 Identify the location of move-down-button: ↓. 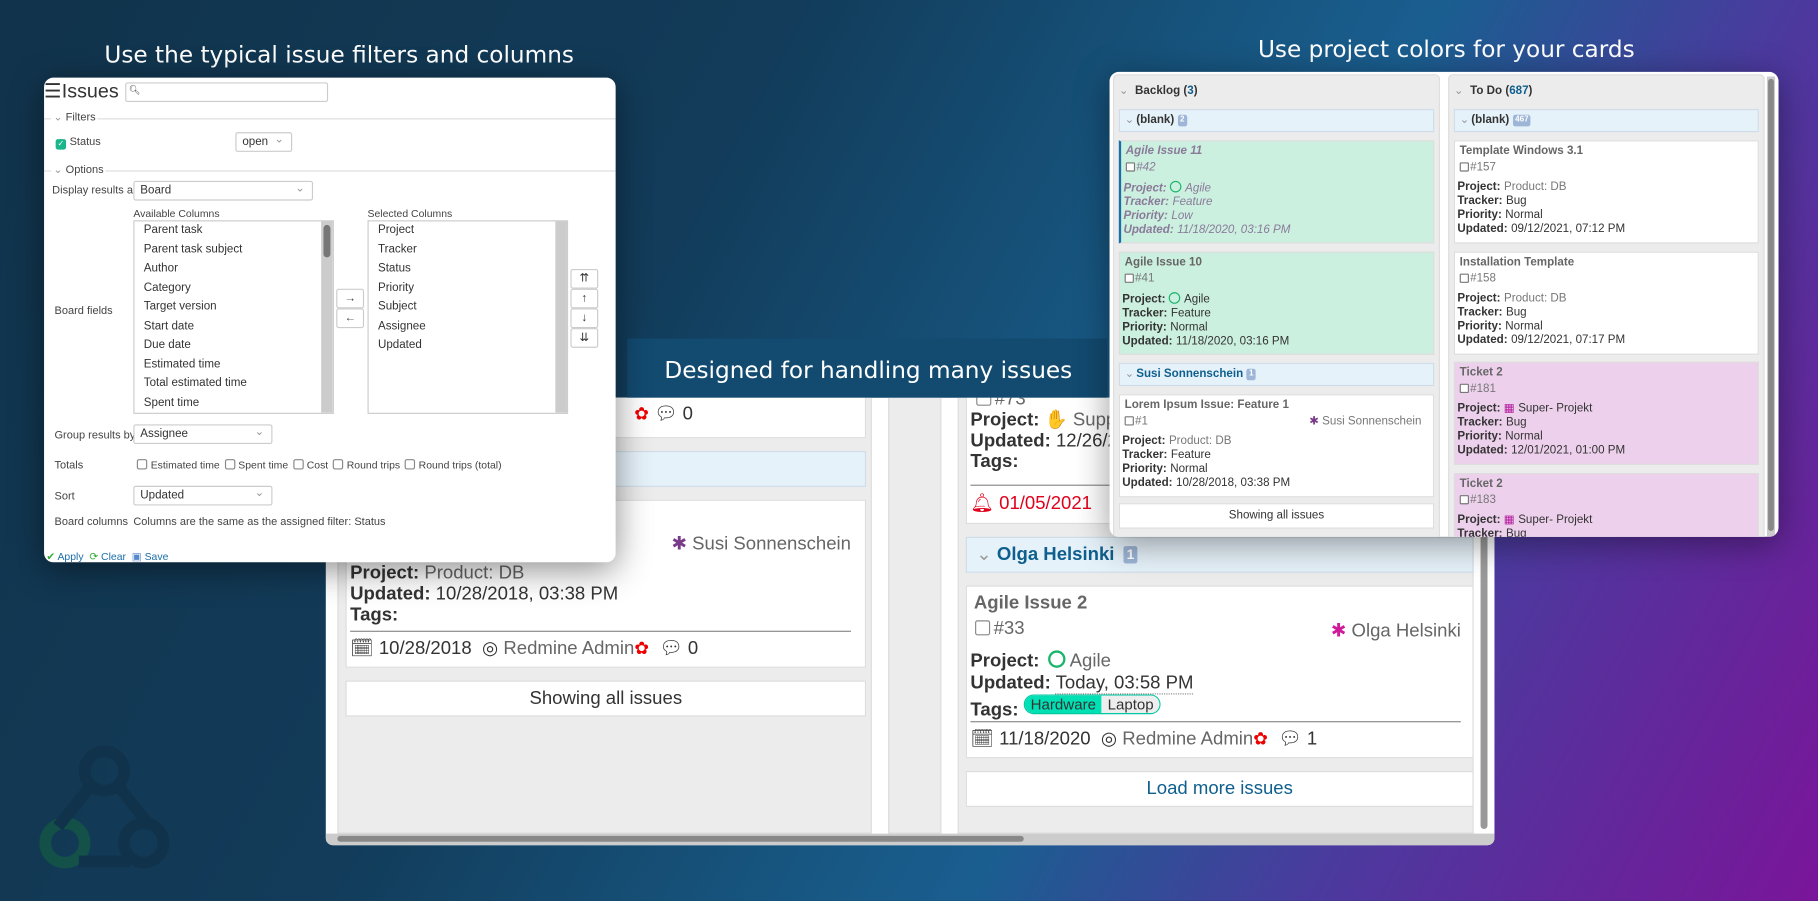
(584, 318).